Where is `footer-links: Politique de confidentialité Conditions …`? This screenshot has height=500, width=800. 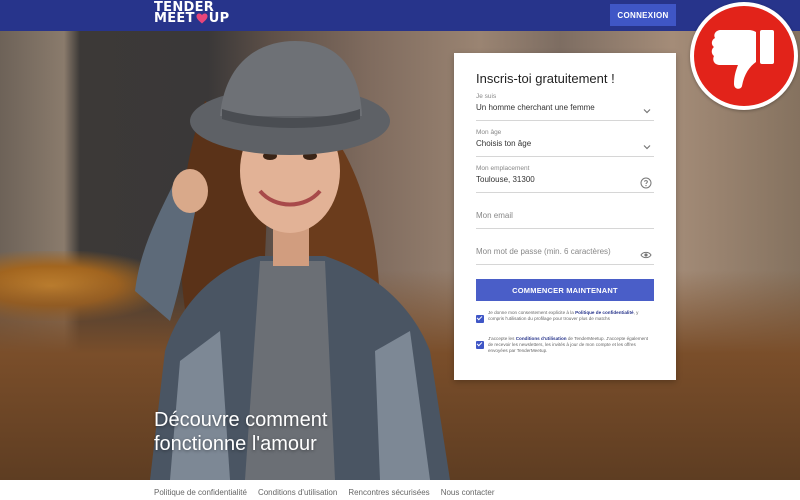 footer-links: Politique de confidentialité Conditions … is located at coordinates (324, 492).